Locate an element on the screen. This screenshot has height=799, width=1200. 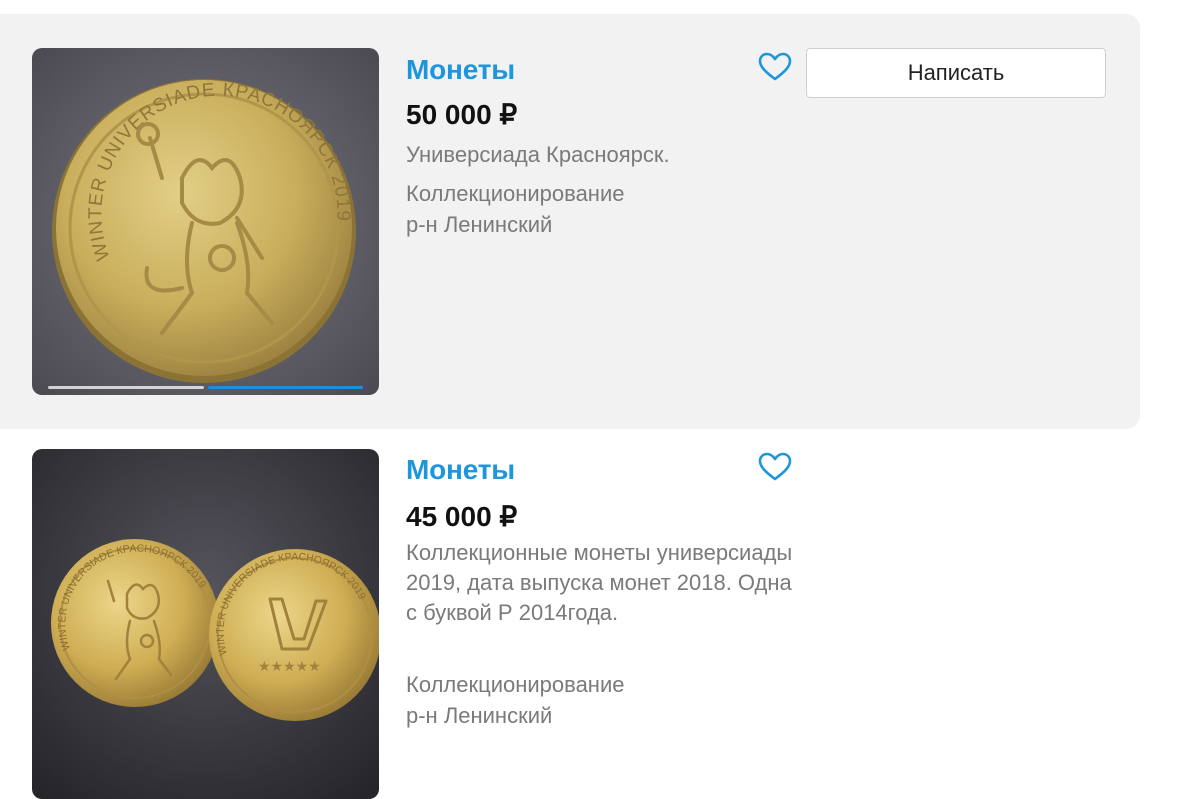
listing-photo: WINTER UNIVERSIADE КРАСНОЯРСК 2019 is located at coordinates (205, 221).